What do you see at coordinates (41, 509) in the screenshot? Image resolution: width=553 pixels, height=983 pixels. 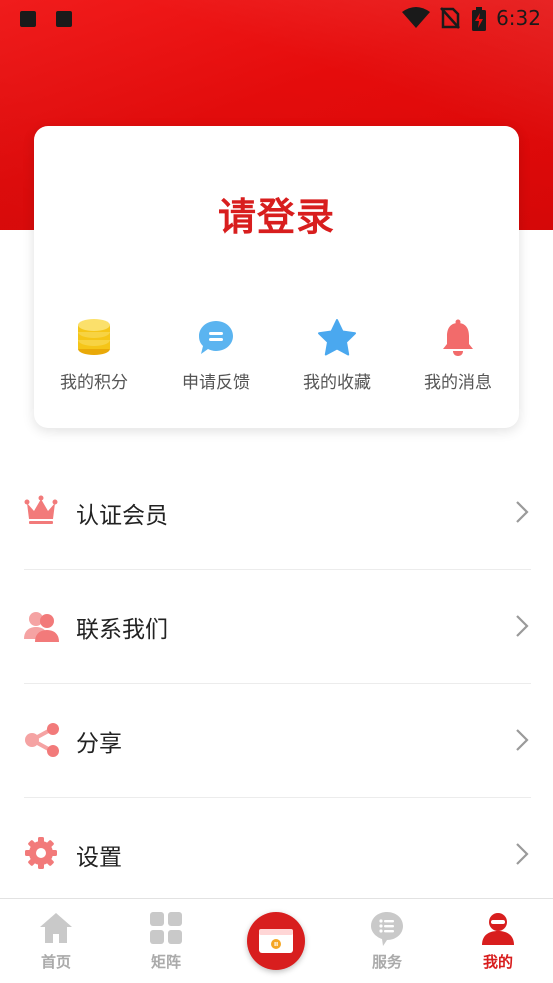 I see `crown-icon` at bounding box center [41, 509].